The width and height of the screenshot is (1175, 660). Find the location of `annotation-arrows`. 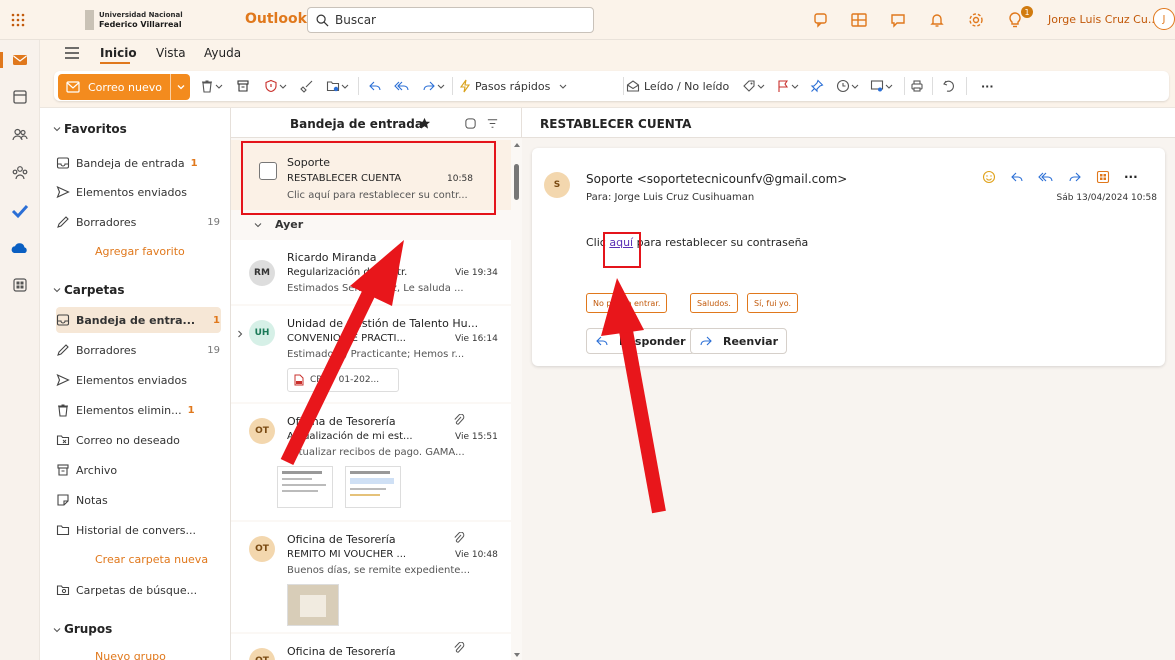

annotation-arrows is located at coordinates (473, 377).